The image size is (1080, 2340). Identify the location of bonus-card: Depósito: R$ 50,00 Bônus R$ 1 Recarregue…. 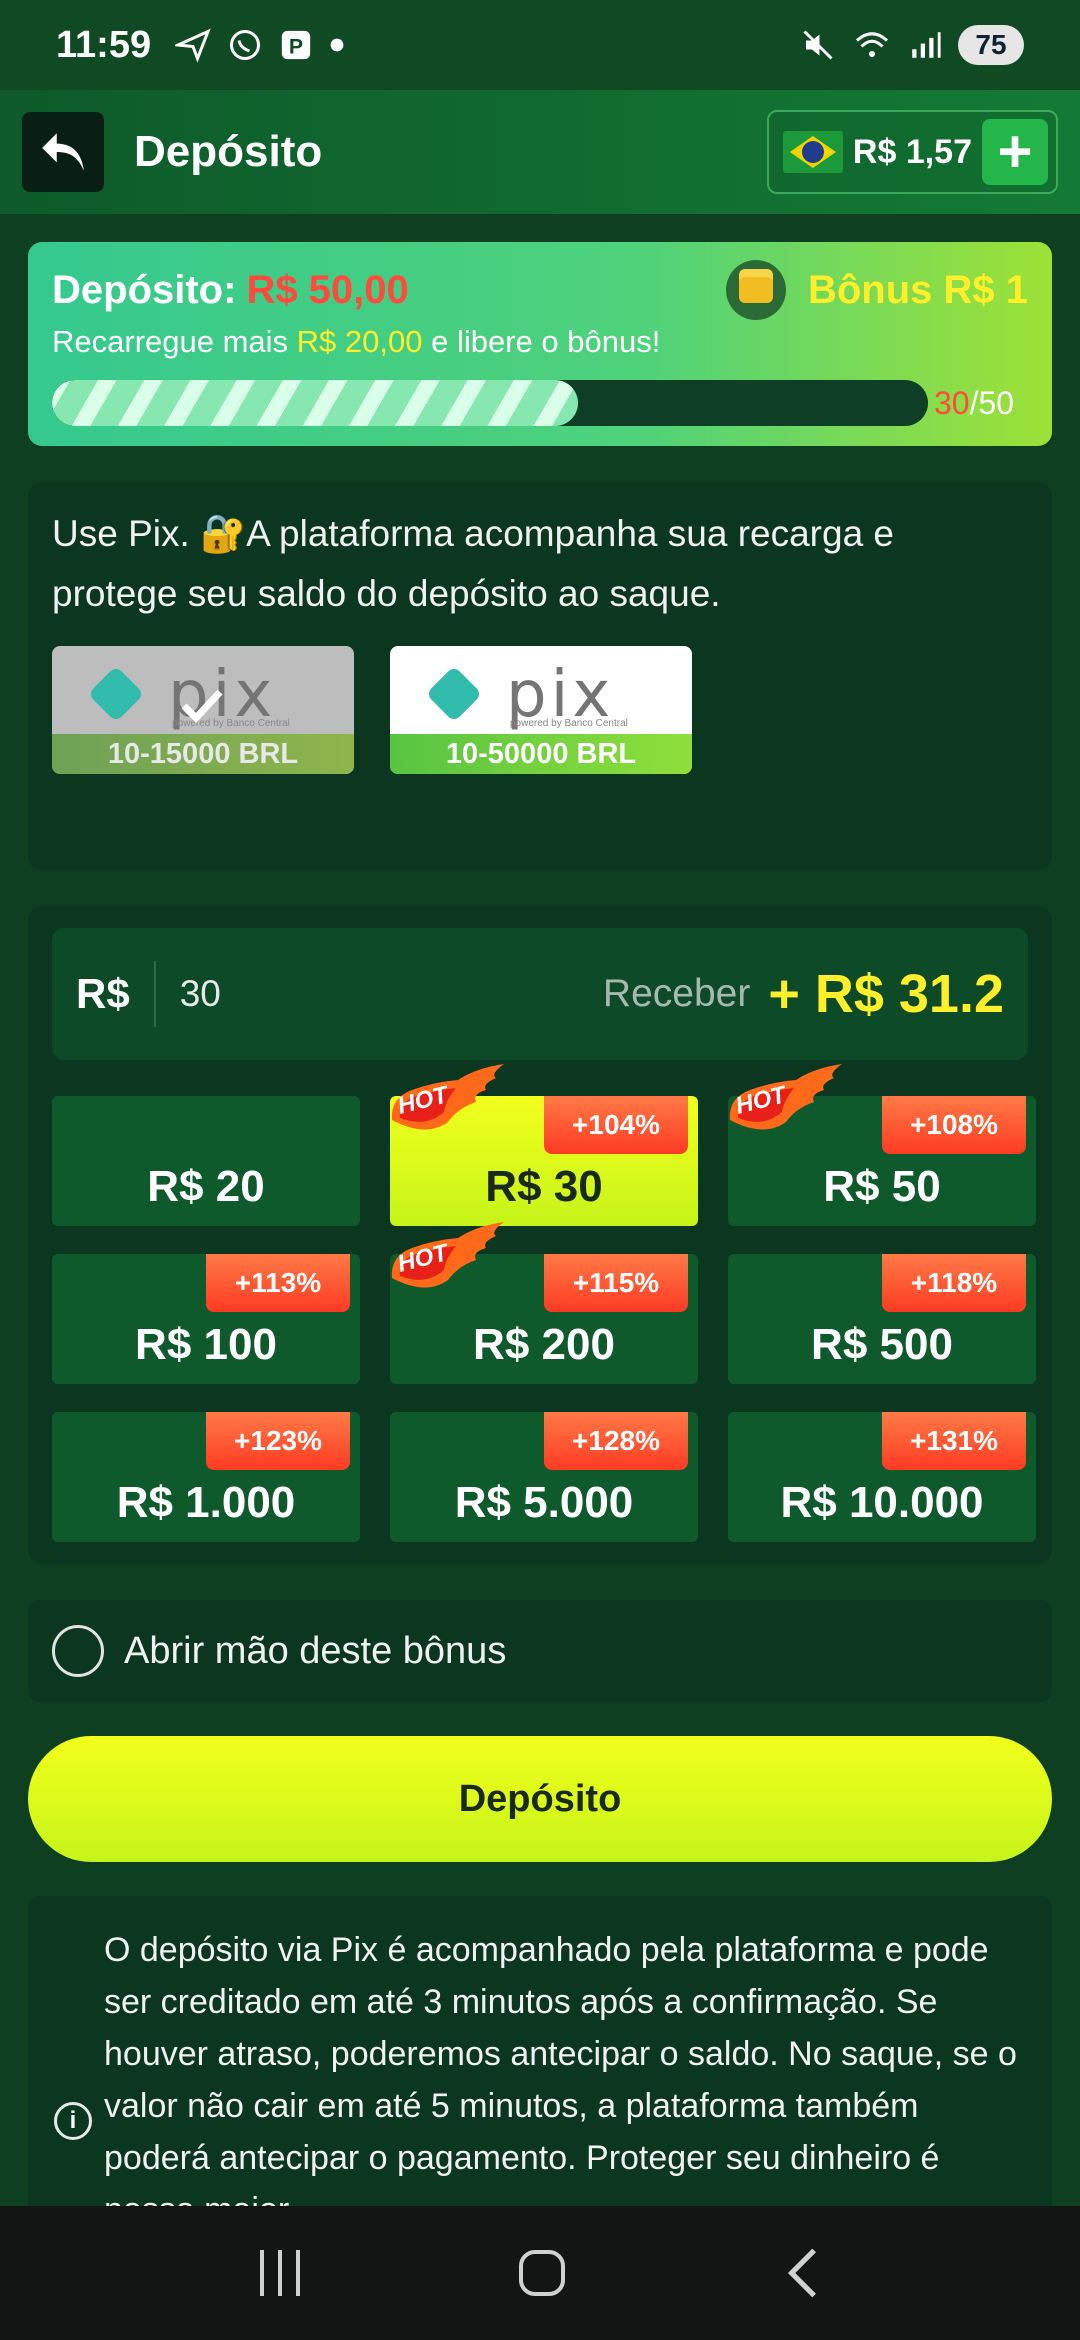
(540, 344).